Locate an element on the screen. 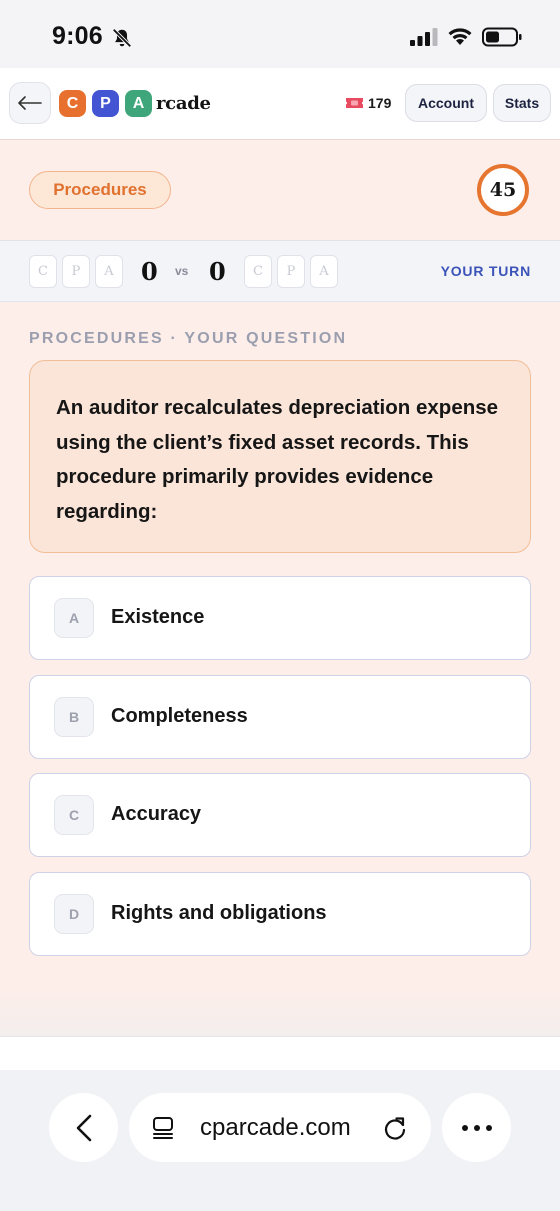 The height and width of the screenshot is (1211, 560). stats-button: Stats is located at coordinates (522, 103).